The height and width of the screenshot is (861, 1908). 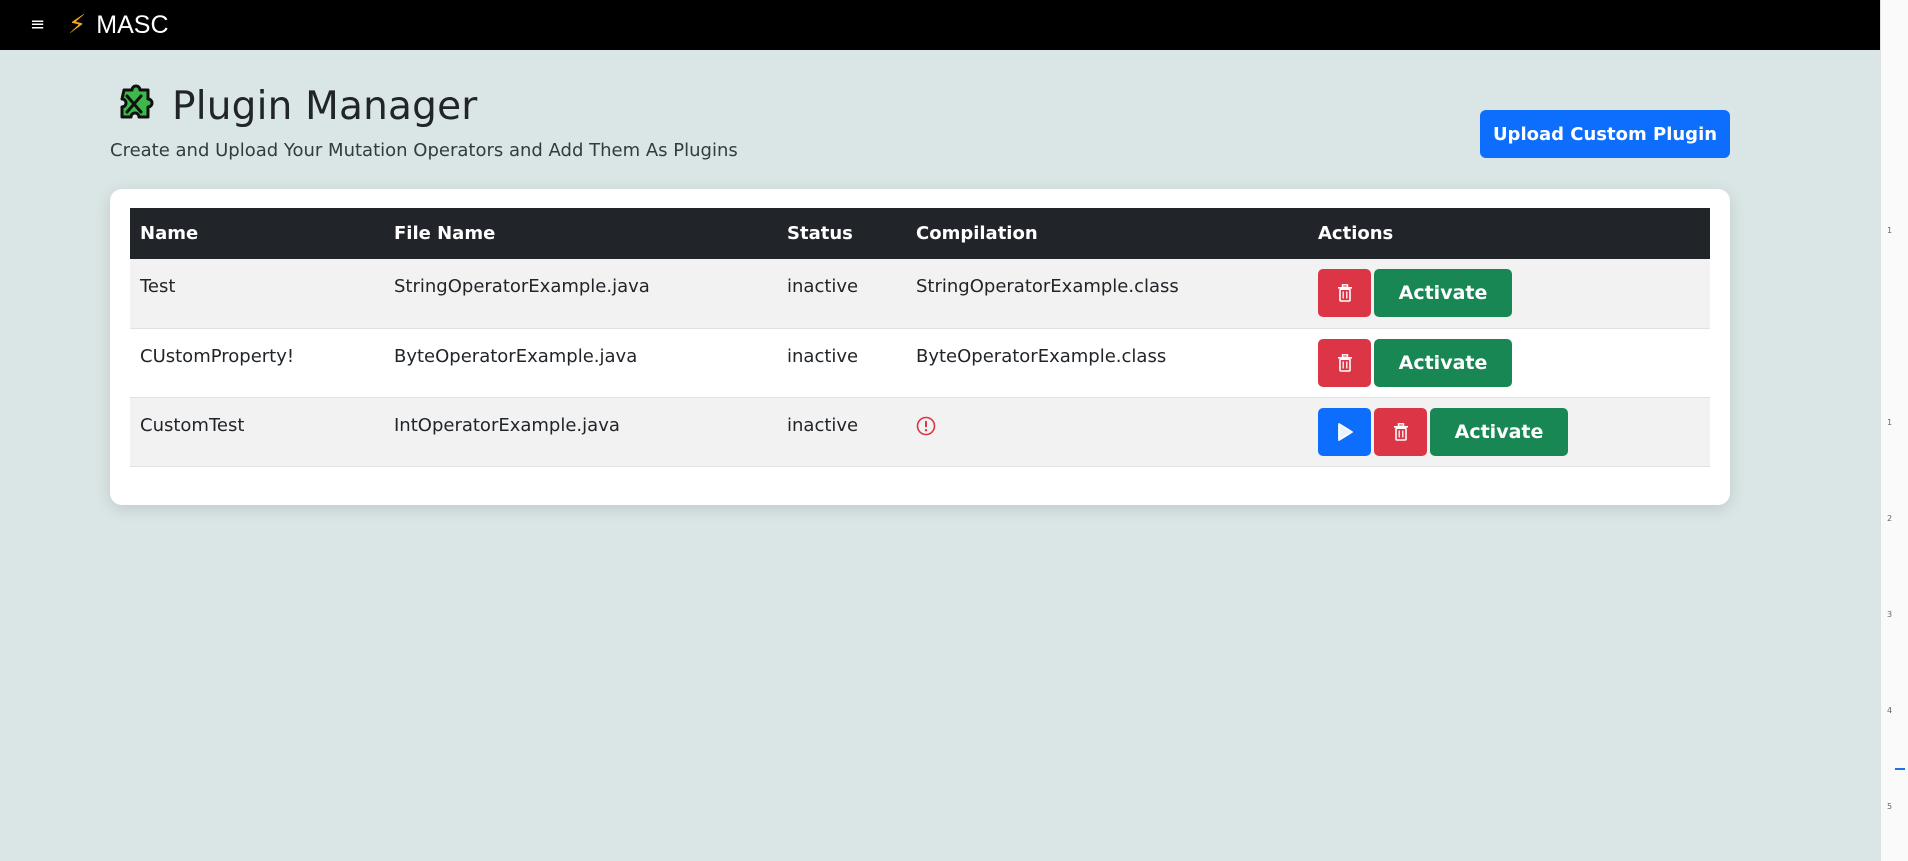 I want to click on plugin-file-name: IntOperatorExample.java, so click(x=507, y=425).